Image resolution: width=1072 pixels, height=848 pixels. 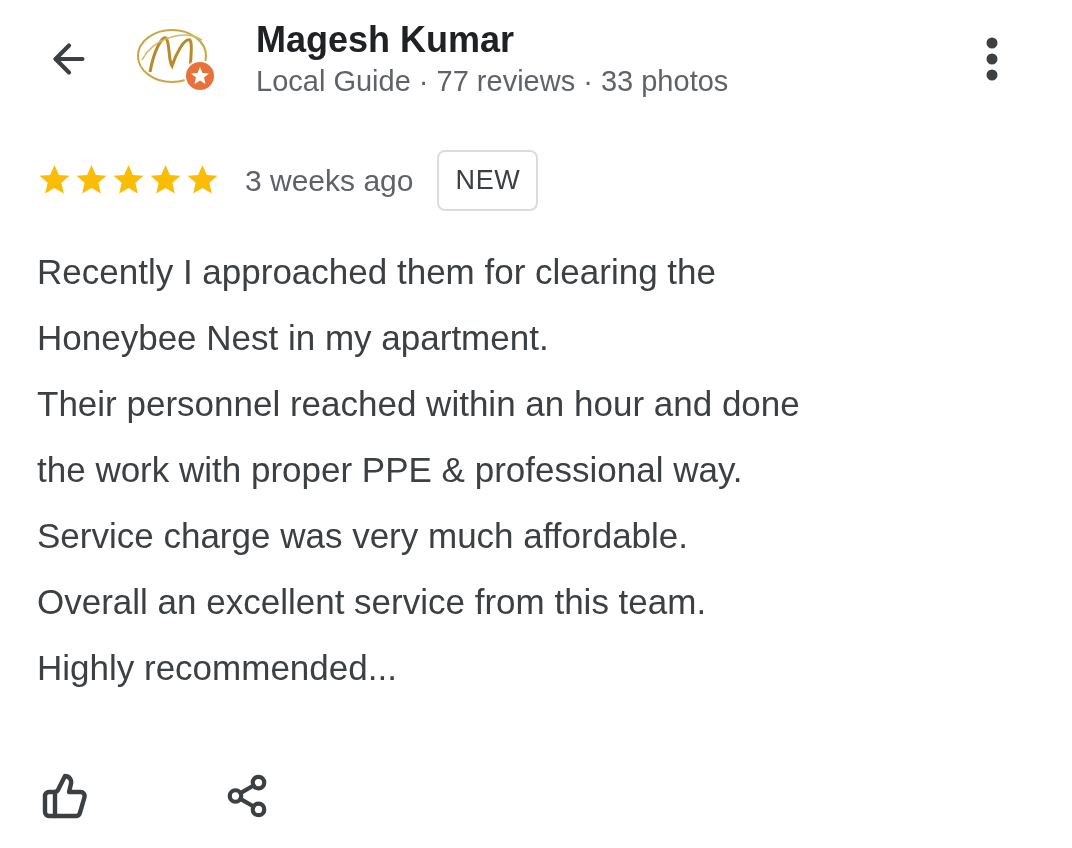 What do you see at coordinates (390, 469) in the screenshot?
I see `review-text-line: the work with proper PPE & professional way.` at bounding box center [390, 469].